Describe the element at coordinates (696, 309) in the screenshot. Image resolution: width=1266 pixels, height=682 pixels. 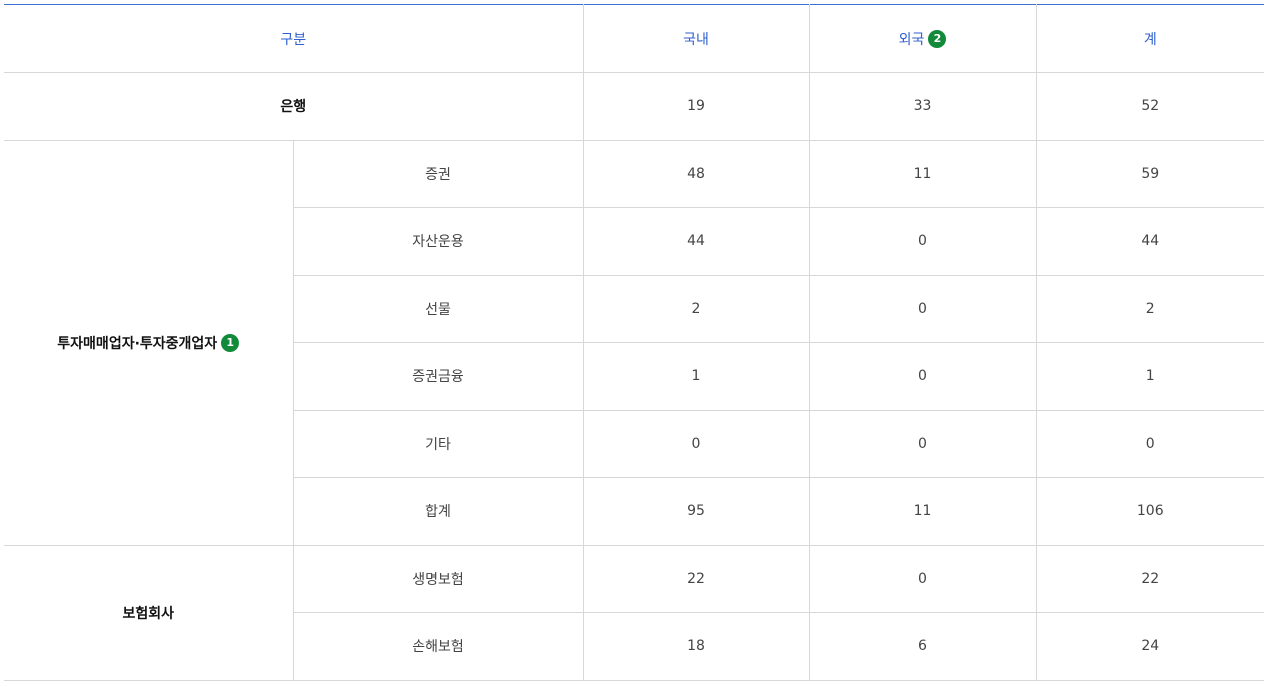
I see `cell-domestic: 2` at that location.